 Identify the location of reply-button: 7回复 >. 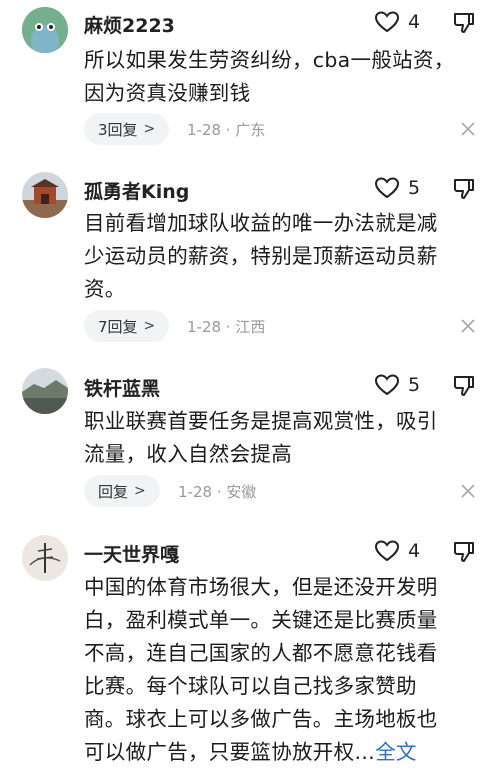
(127, 326).